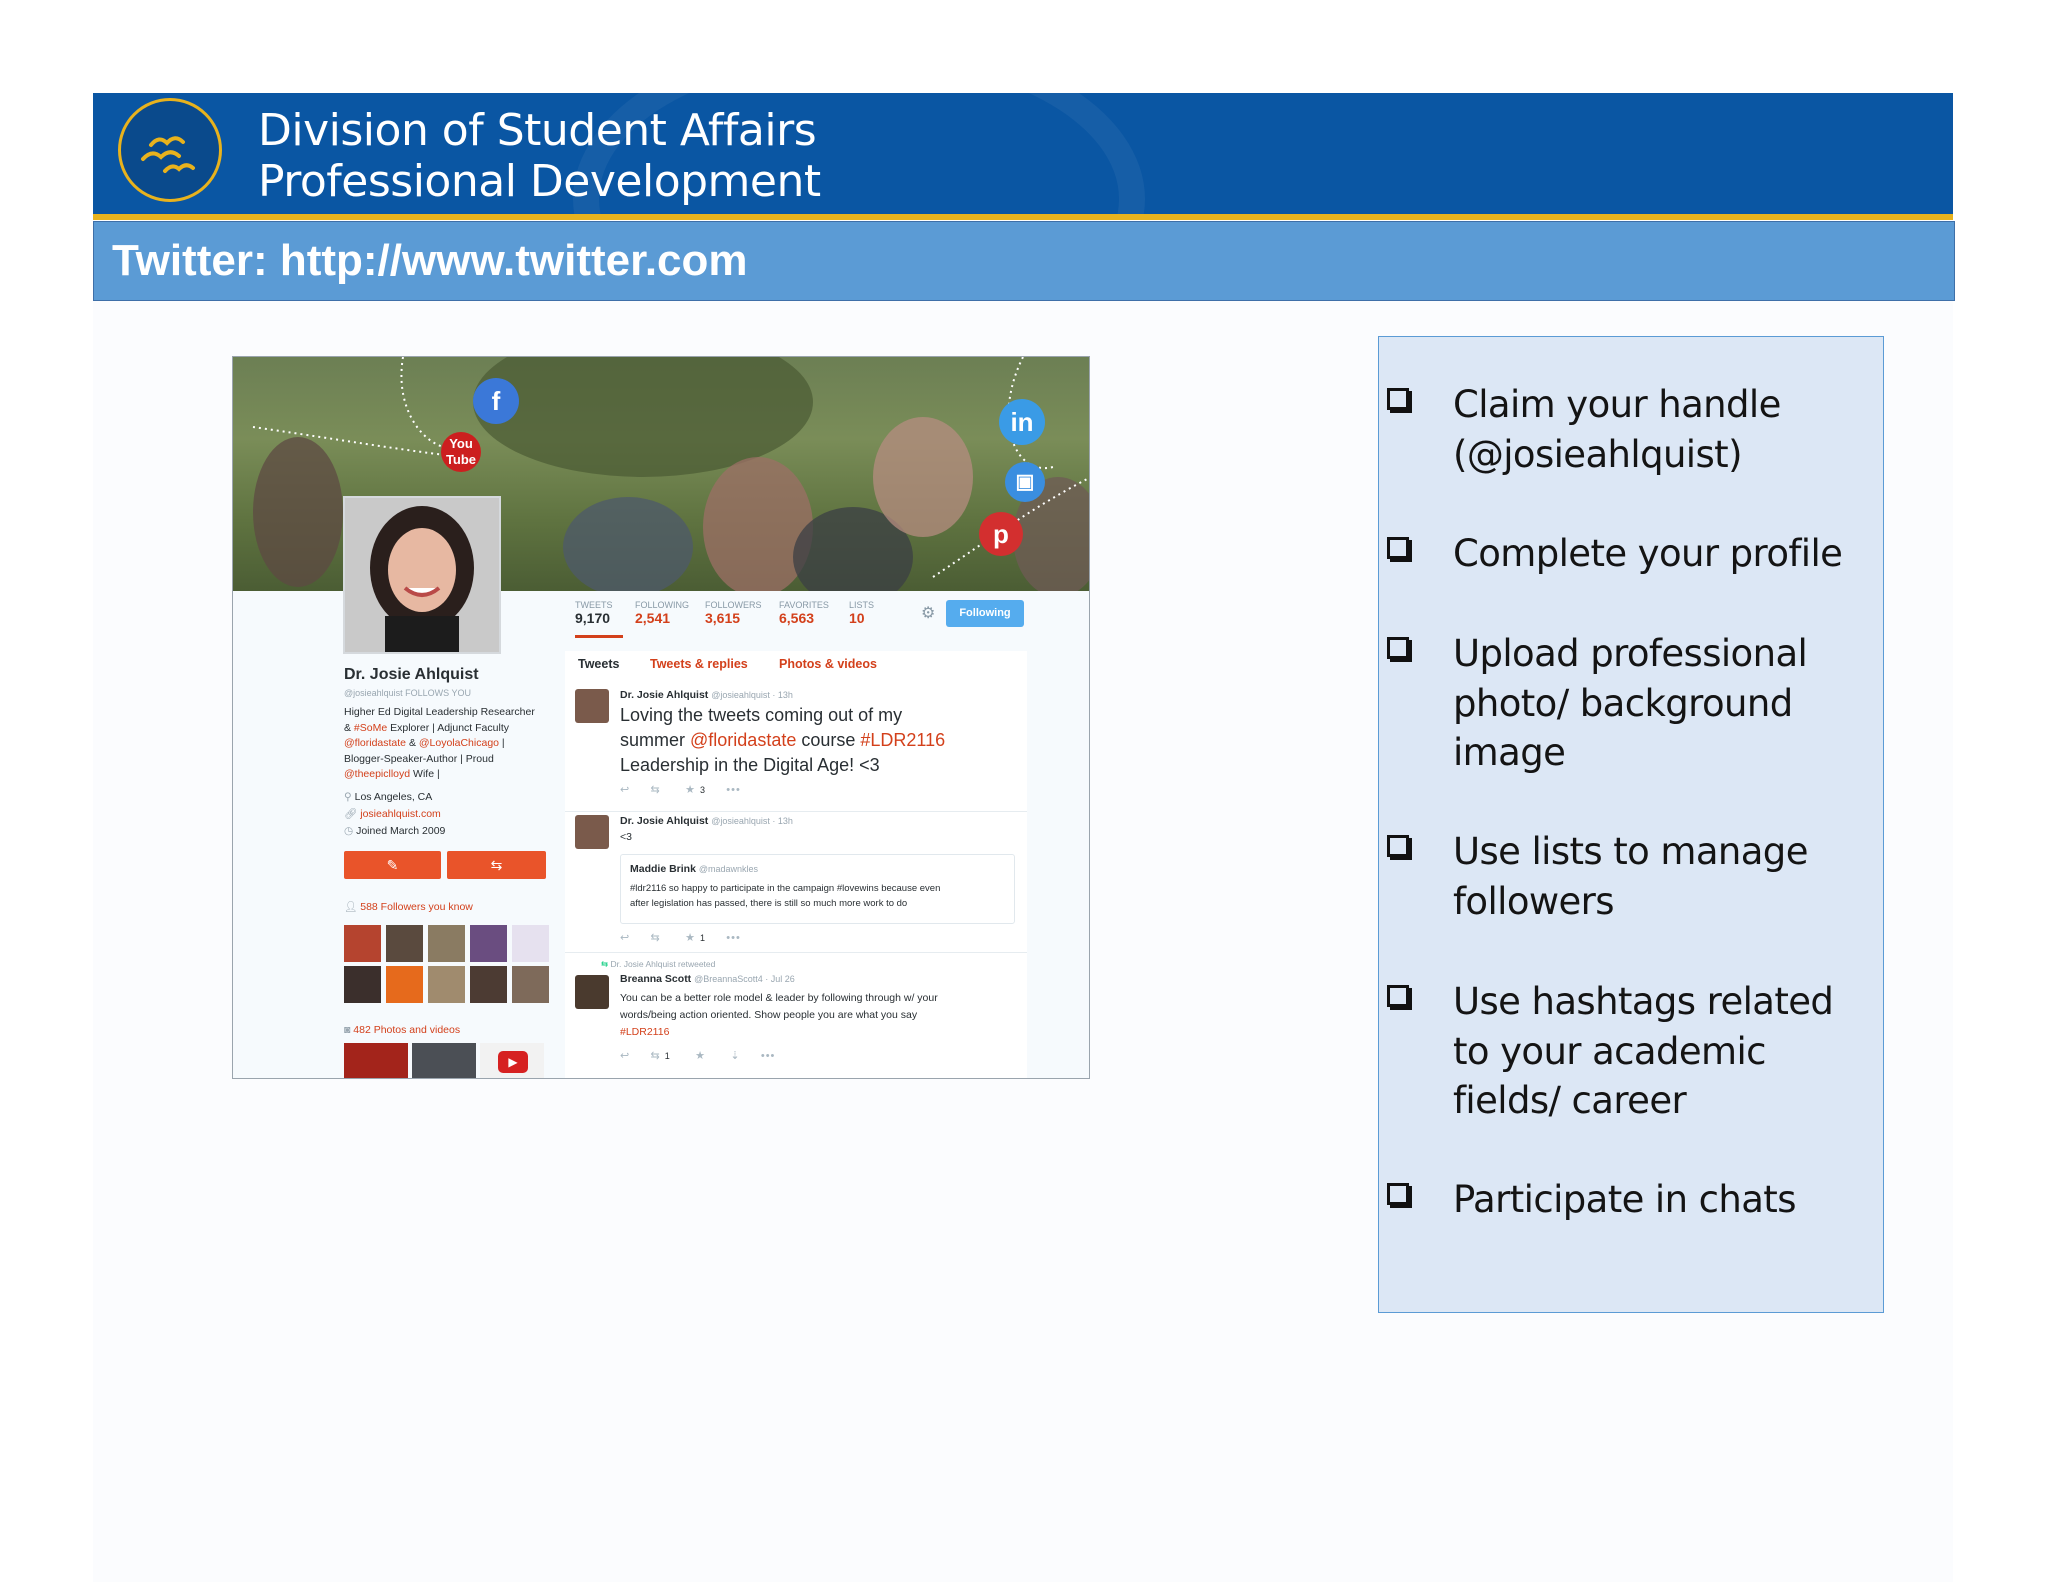  What do you see at coordinates (459, 743) in the screenshot?
I see `bio-mention: @LoyolaChicago` at bounding box center [459, 743].